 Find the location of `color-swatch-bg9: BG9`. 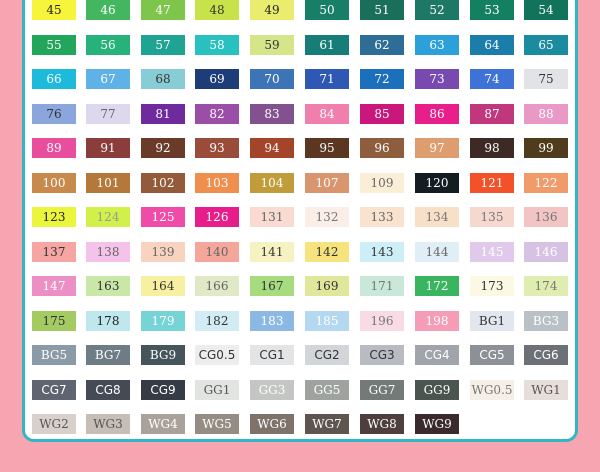

color-swatch-bg9: BG9 is located at coordinates (163, 355).